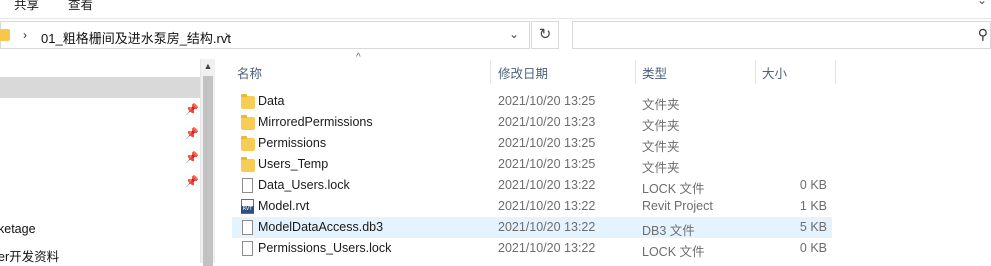 This screenshot has height=266, width=991. I want to click on file-name: Users_Temp, so click(293, 164).